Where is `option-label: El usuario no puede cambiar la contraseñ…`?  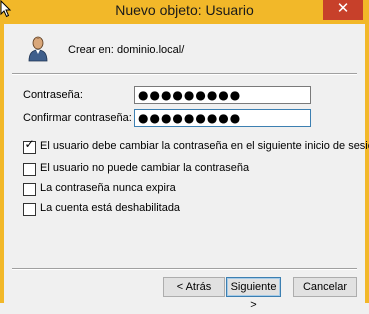 option-label: El usuario no puede cambiar la contraseñ… is located at coordinates (145, 168).